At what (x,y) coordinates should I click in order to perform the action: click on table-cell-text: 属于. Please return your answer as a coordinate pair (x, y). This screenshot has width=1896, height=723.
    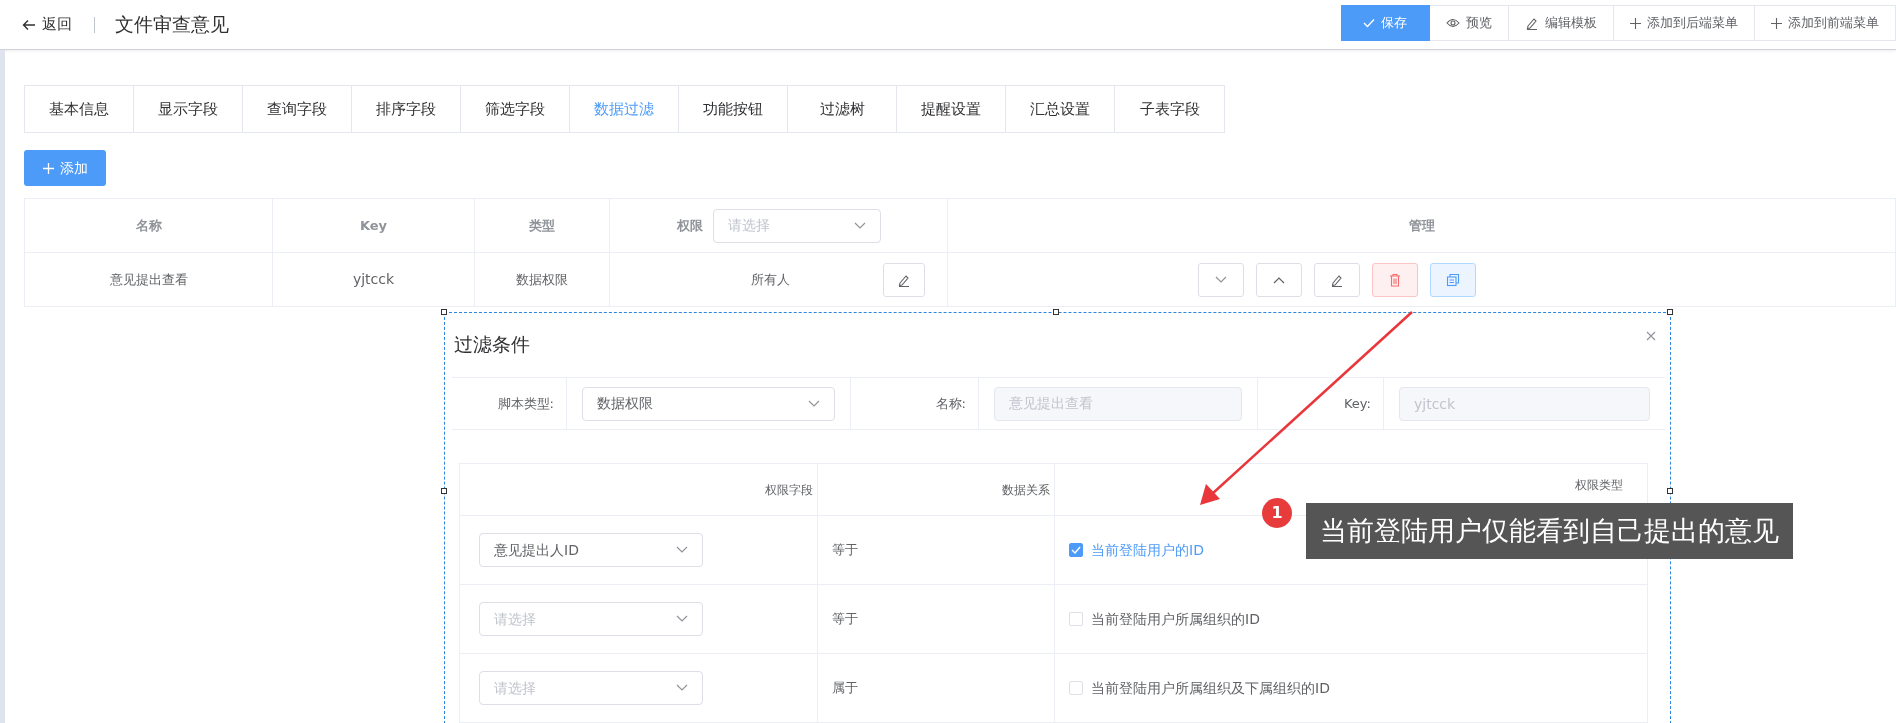
    Looking at the image, I should click on (845, 688).